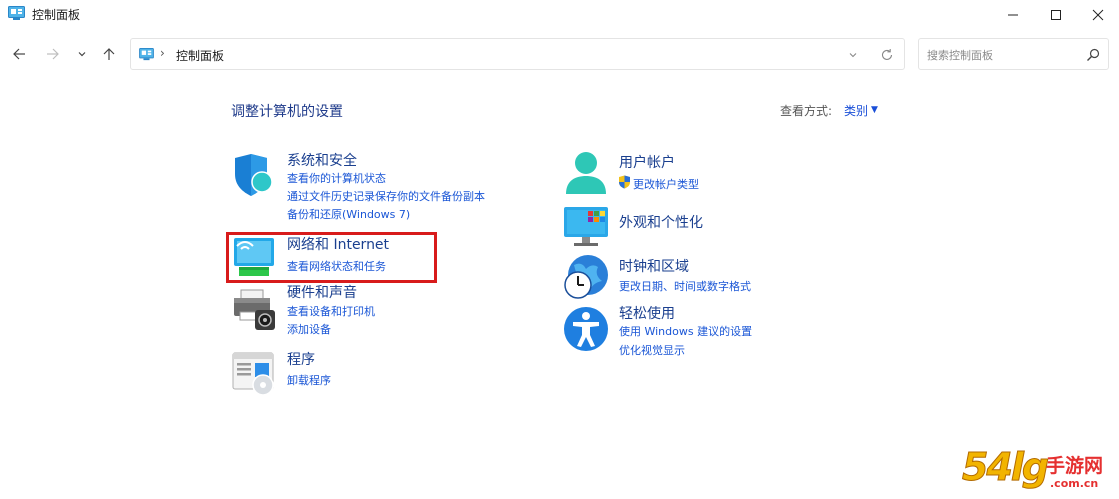 Image resolution: width=1119 pixels, height=499 pixels. I want to click on recent-locations-button, so click(82, 54).